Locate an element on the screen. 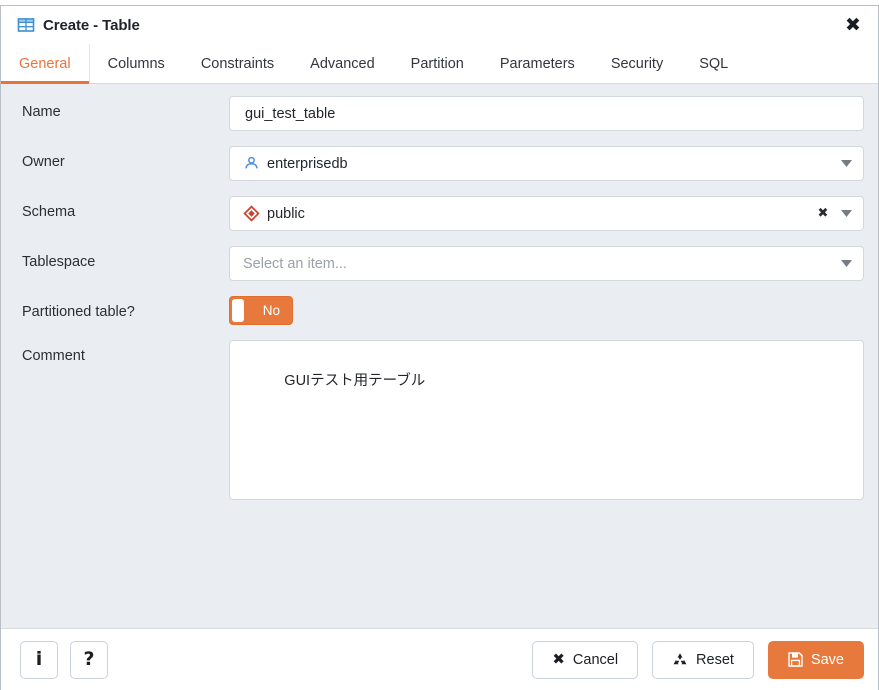 Image resolution: width=879 pixels, height=690 pixels. tab-columns: Columns is located at coordinates (136, 63).